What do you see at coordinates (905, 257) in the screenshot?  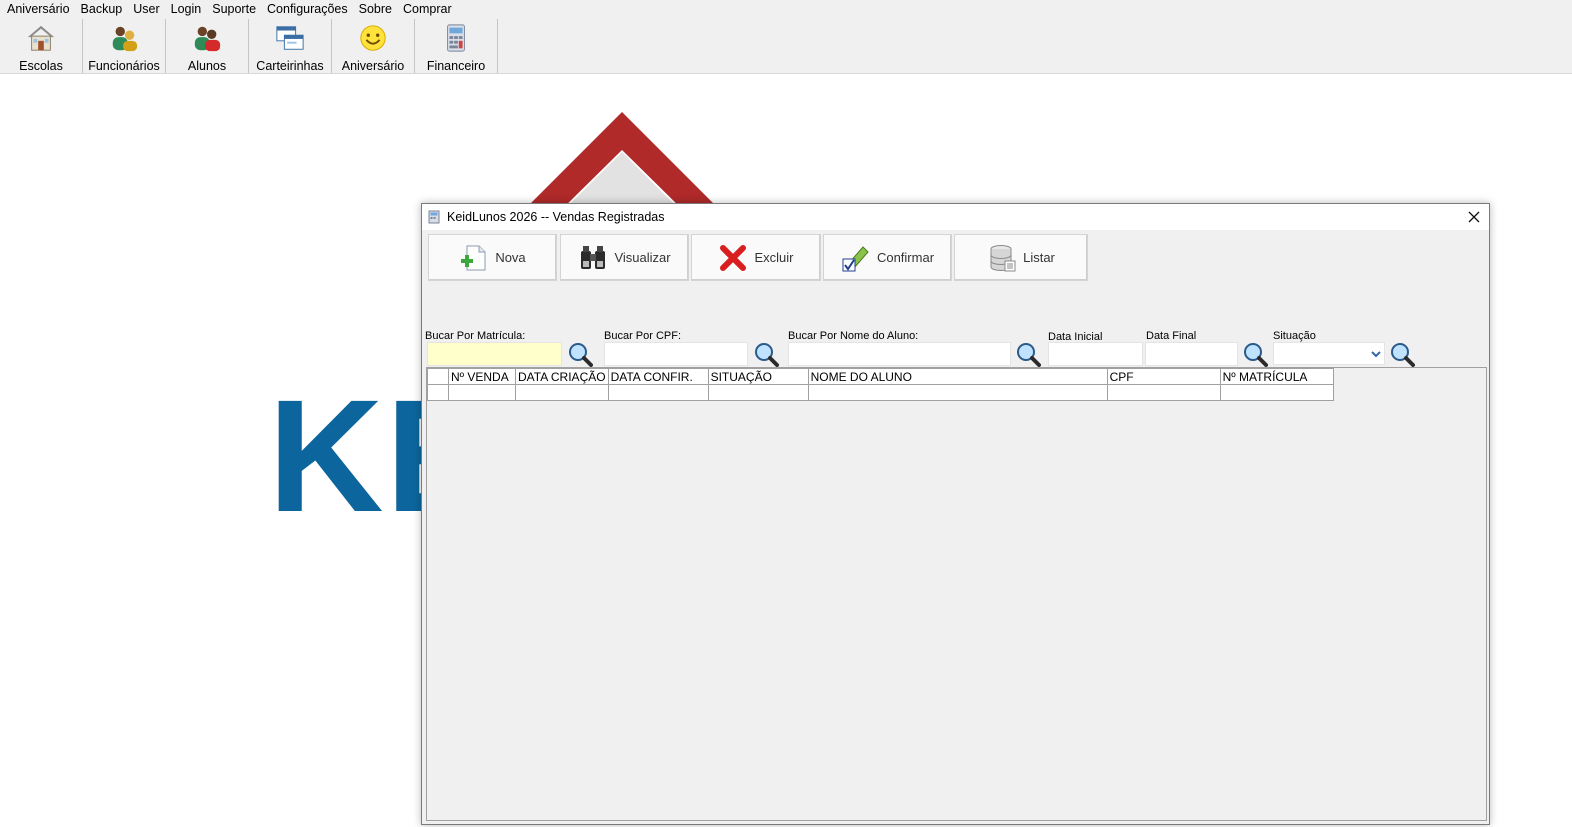 I see `confirmar-label: Confirmar` at bounding box center [905, 257].